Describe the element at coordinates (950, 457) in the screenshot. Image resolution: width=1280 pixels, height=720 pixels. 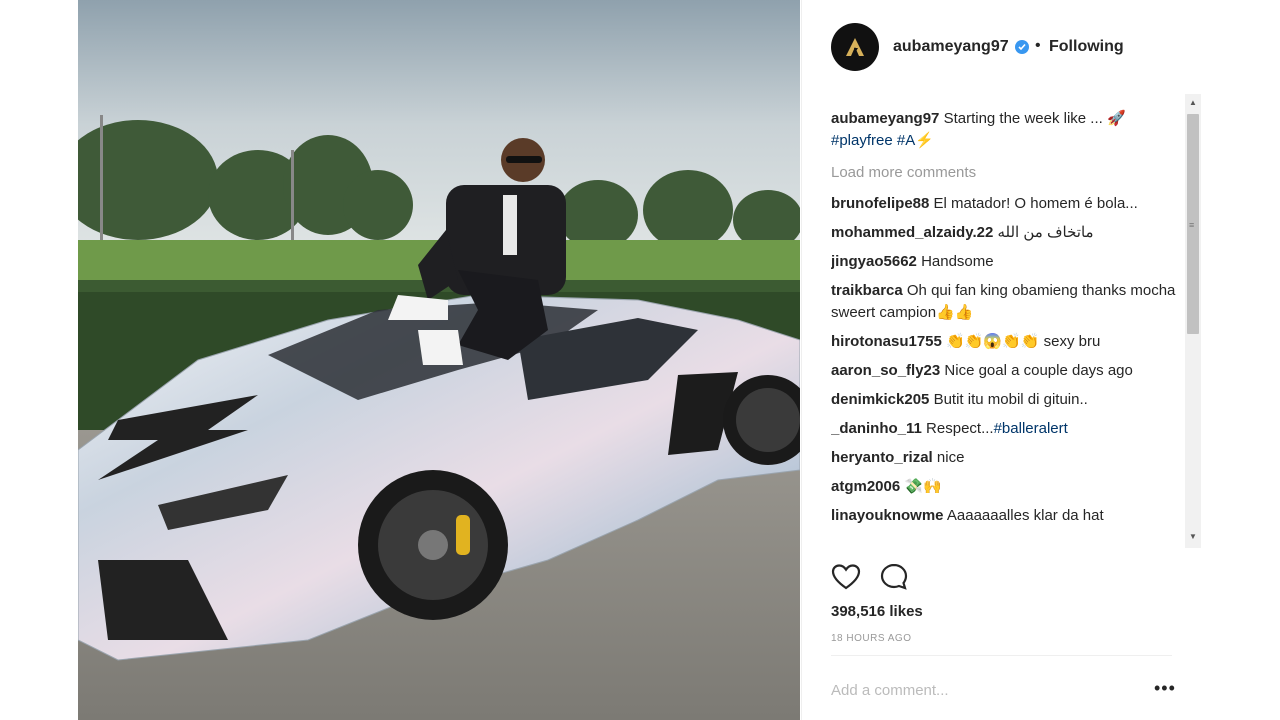
I see `comment-text: nice` at that location.